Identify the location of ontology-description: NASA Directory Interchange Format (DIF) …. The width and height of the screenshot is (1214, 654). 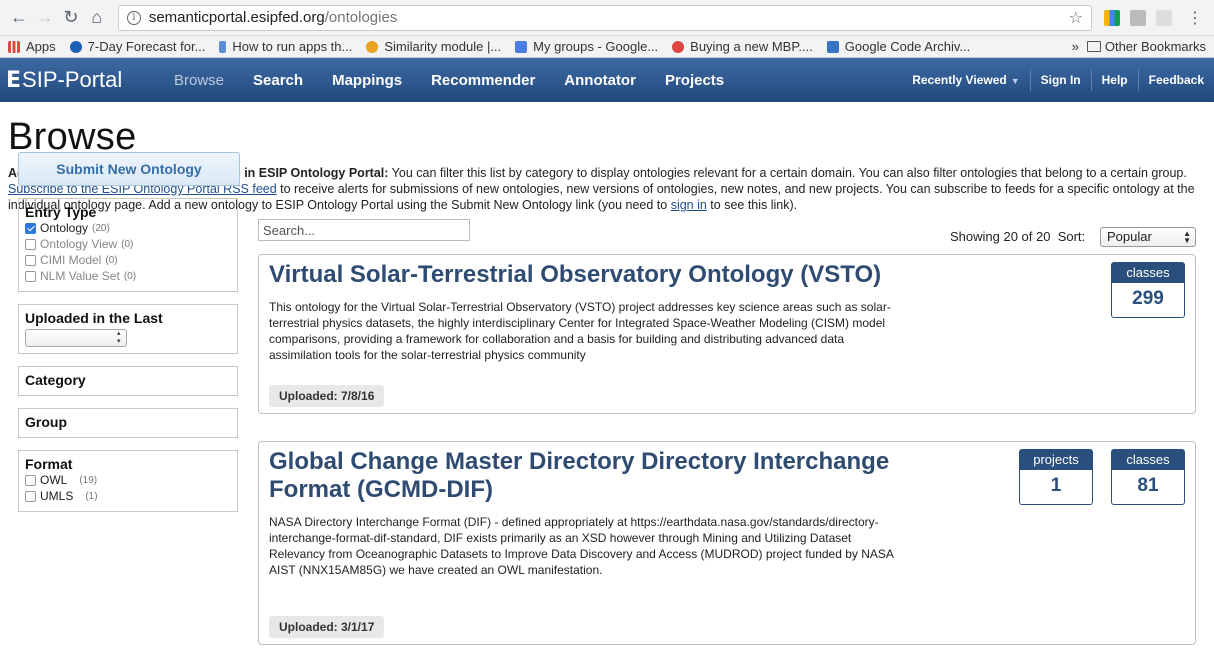
(581, 546).